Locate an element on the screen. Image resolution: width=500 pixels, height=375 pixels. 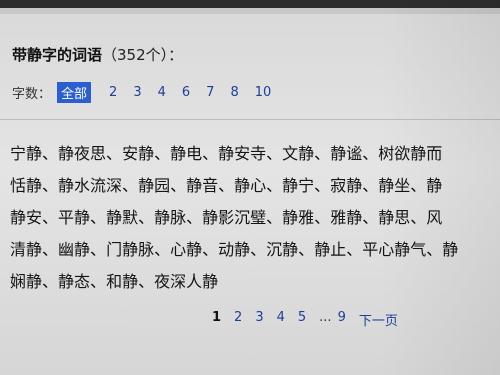
filter-option-10: 10 is located at coordinates (263, 92).